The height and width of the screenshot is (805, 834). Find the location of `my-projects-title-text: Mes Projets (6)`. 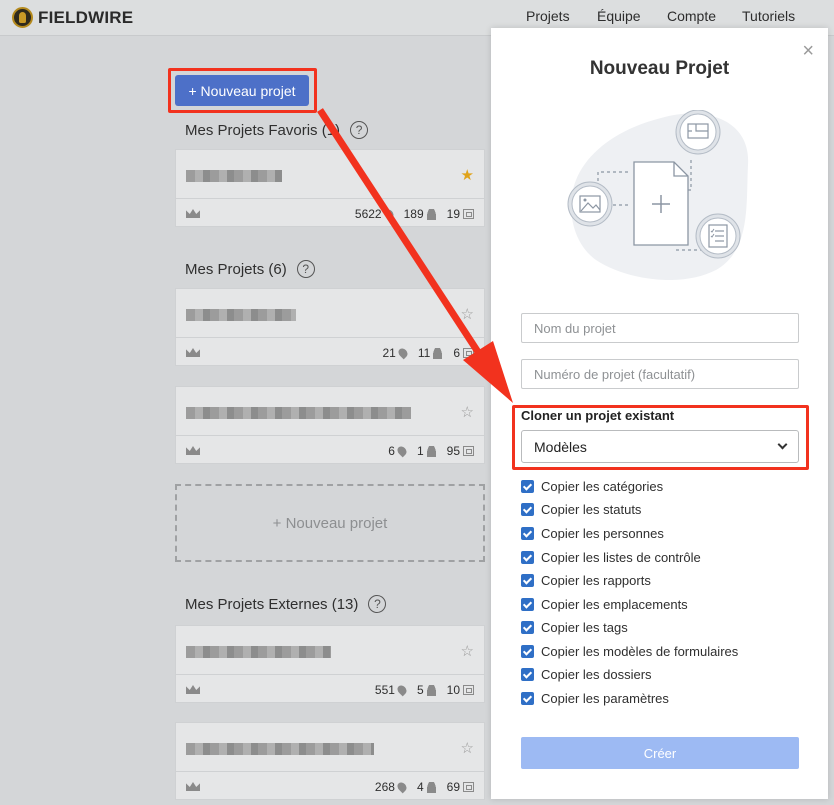

my-projects-title-text: Mes Projets (6) is located at coordinates (236, 269).